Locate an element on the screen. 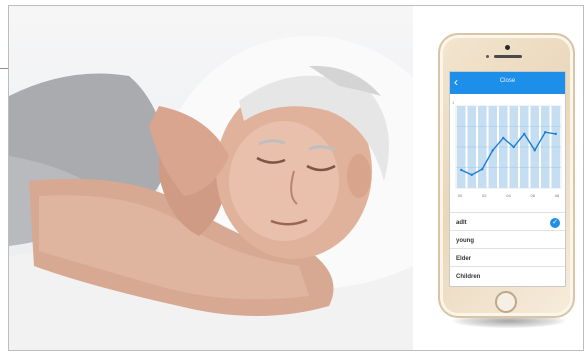 The height and width of the screenshot is (354, 587). y-tick-label: 1 is located at coordinates (453, 102).